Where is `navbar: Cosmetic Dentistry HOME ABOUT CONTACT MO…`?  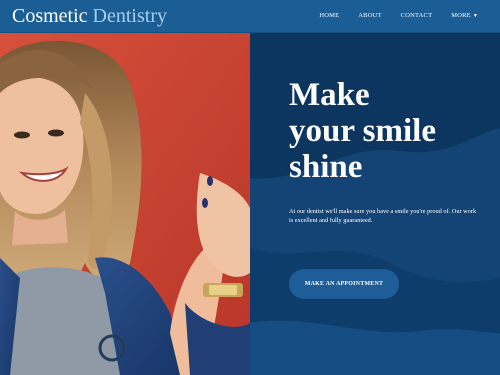
navbar: Cosmetic Dentistry HOME ABOUT CONTACT MO… is located at coordinates (250, 16).